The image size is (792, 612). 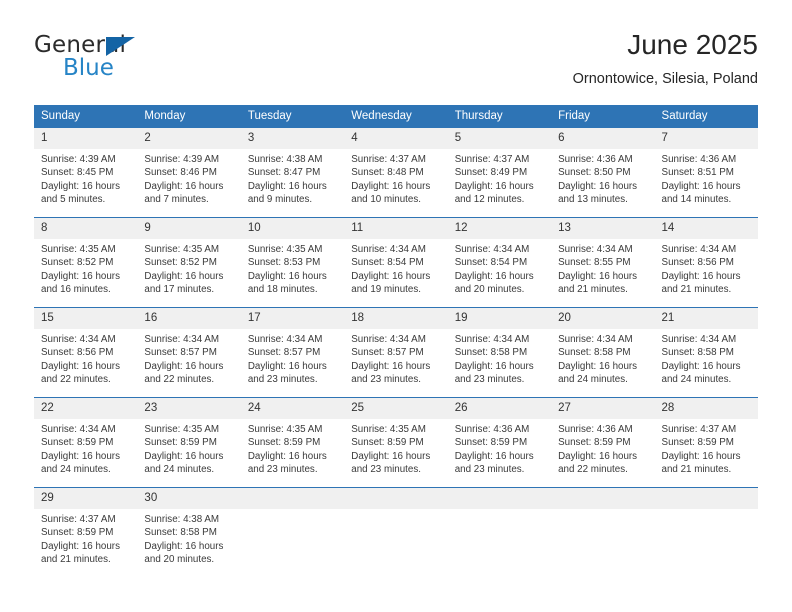 What do you see at coordinates (86, 138) in the screenshot?
I see `day-number: 1` at bounding box center [86, 138].